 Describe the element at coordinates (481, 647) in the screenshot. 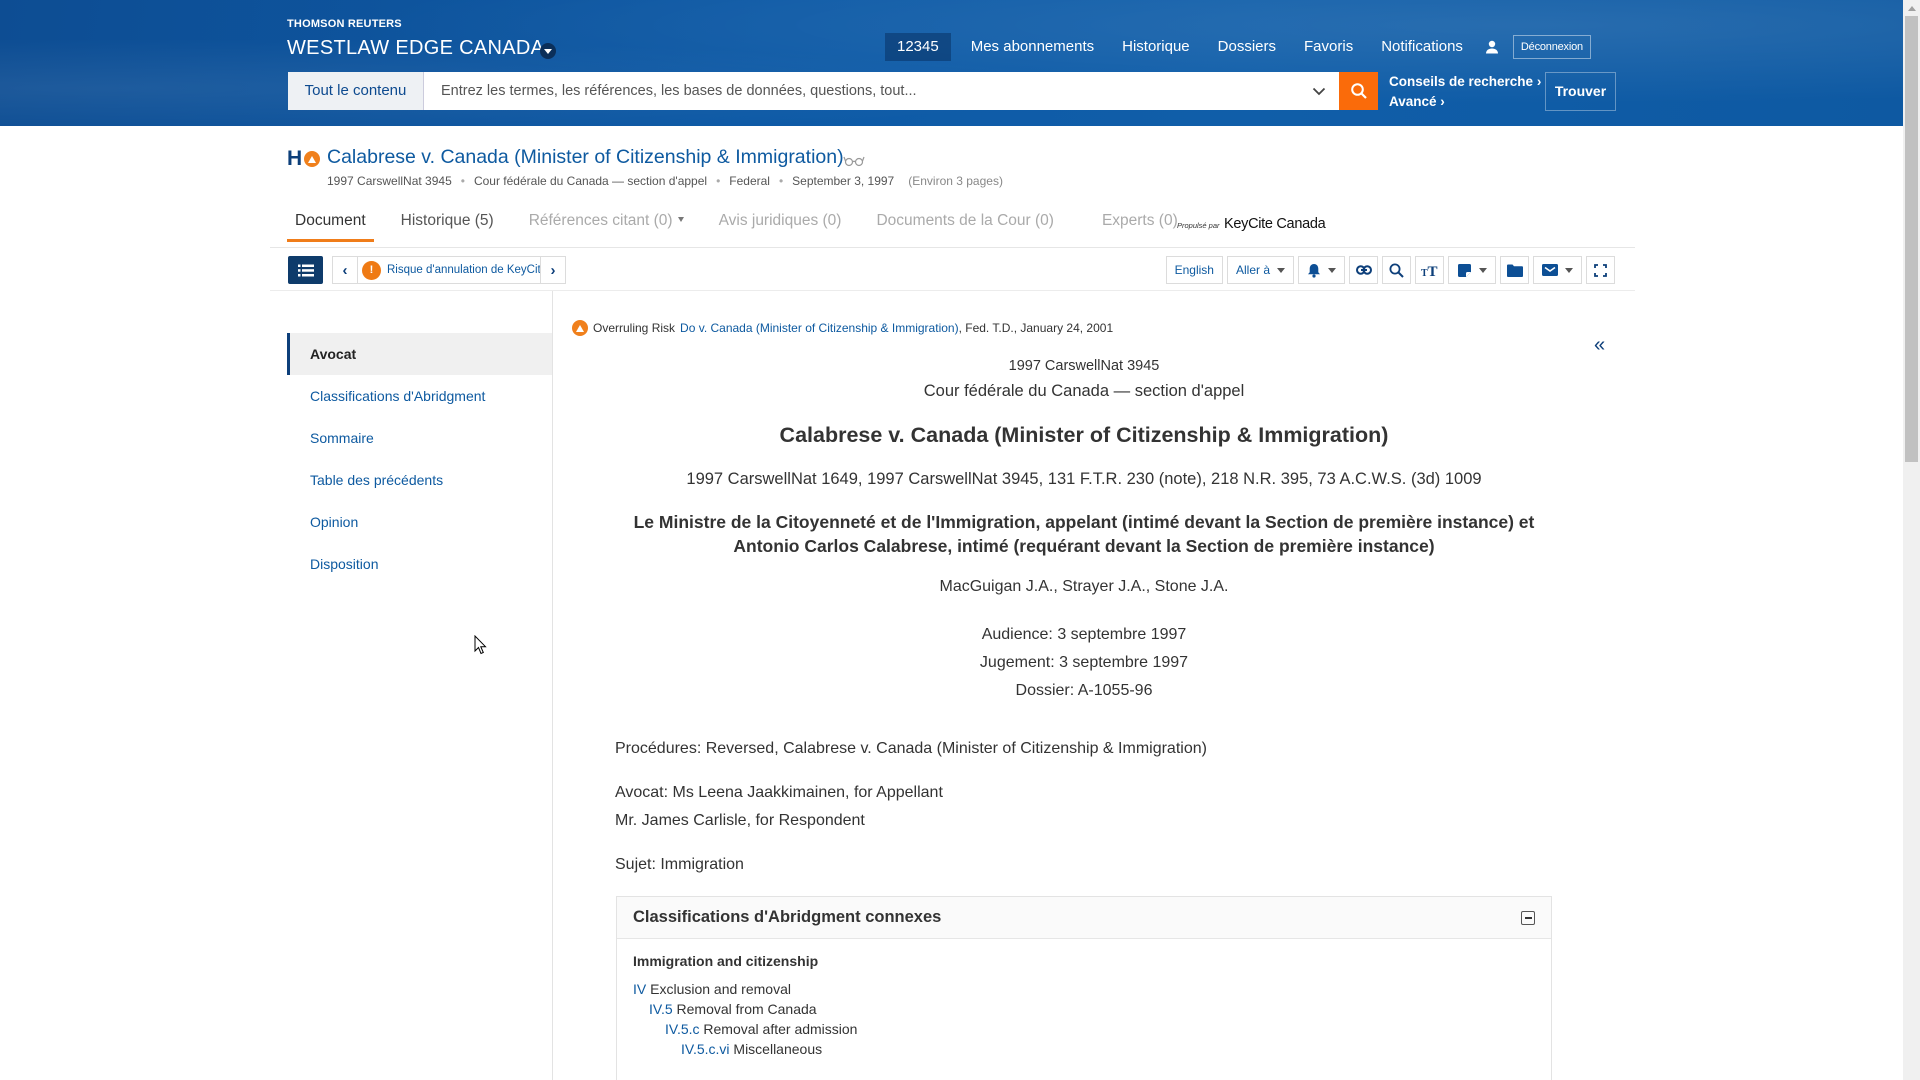

I see `mouse-cursor-icon` at that location.